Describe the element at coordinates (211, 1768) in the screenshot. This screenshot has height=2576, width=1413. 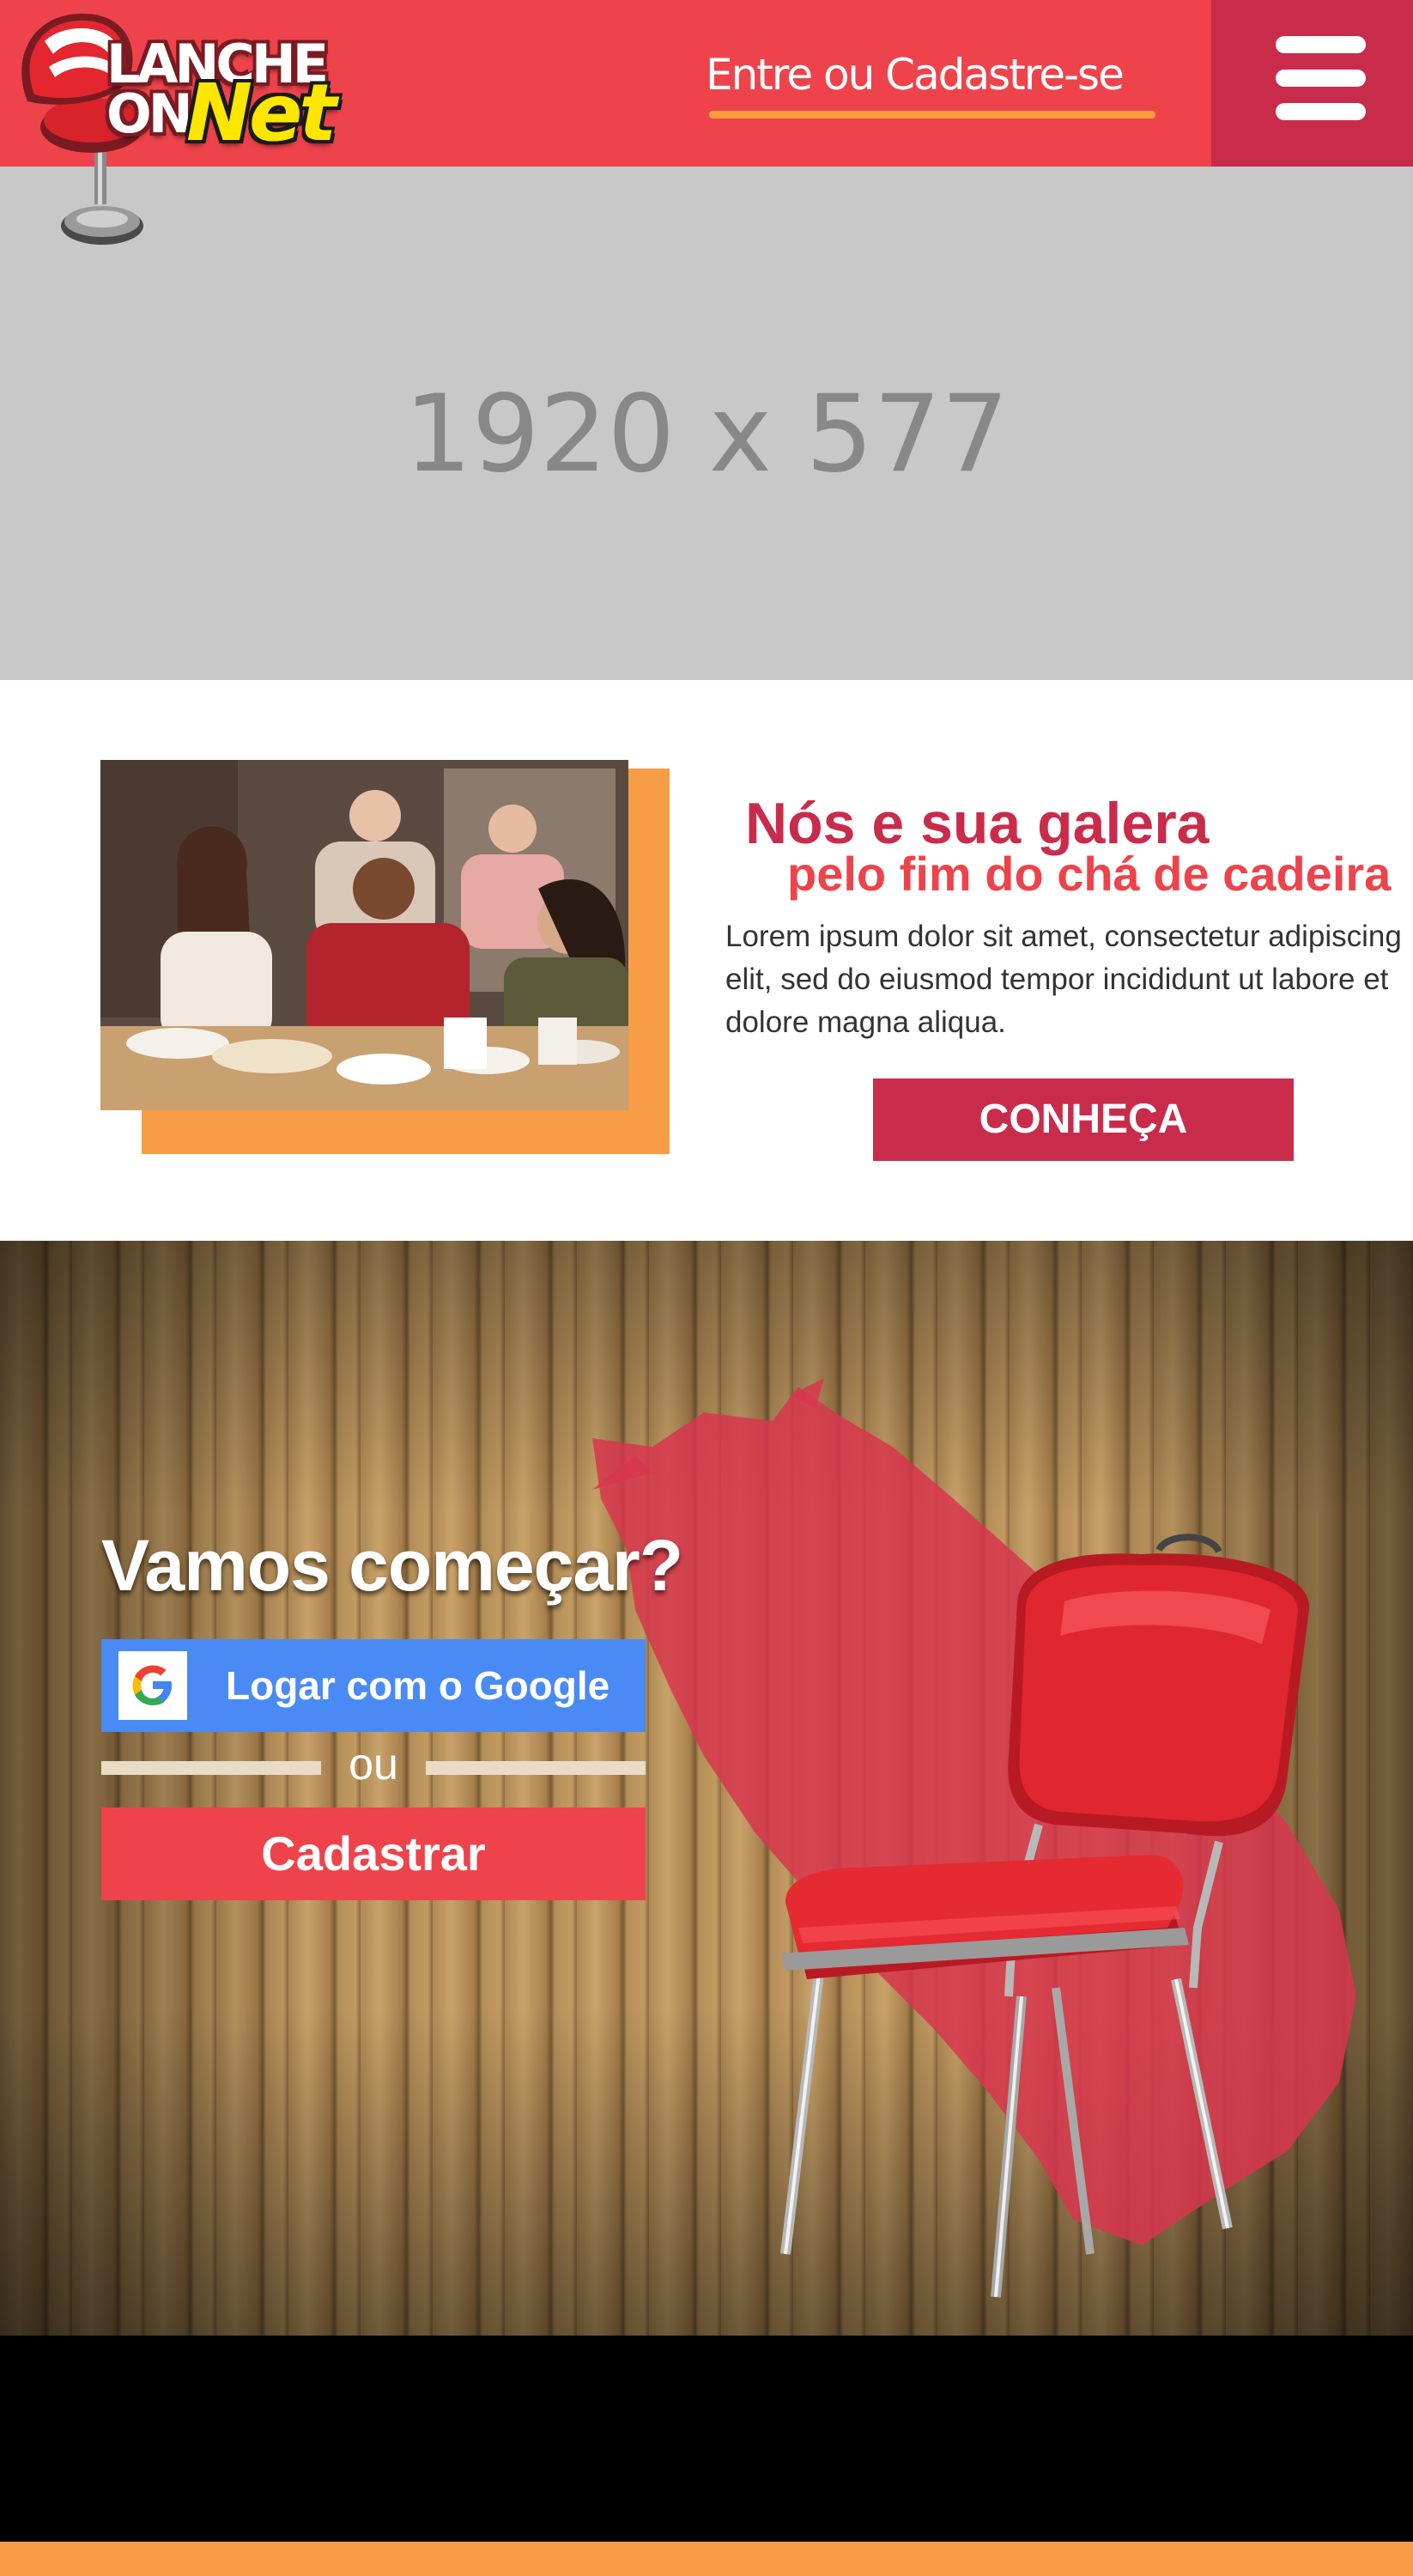
I see `divider-left` at that location.